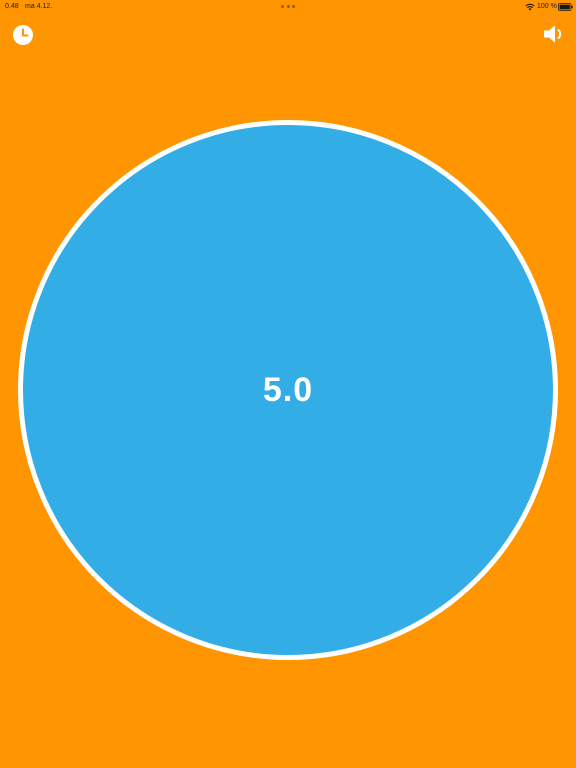 The image size is (576, 768). What do you see at coordinates (554, 34) in the screenshot?
I see `speaker-icon` at bounding box center [554, 34].